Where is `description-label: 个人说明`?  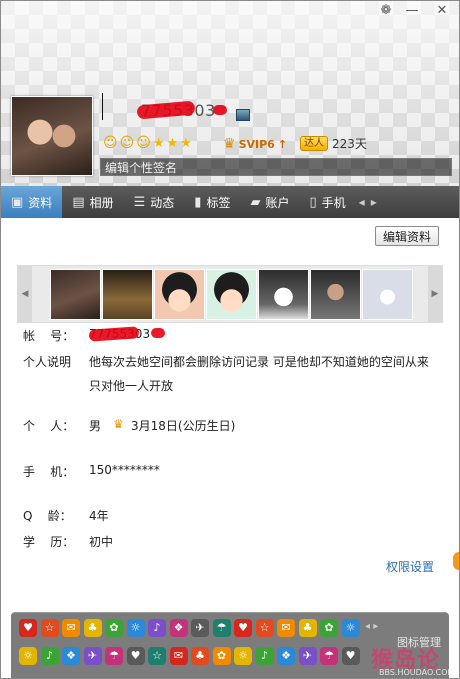 description-label: 个人说明 is located at coordinates (47, 362).